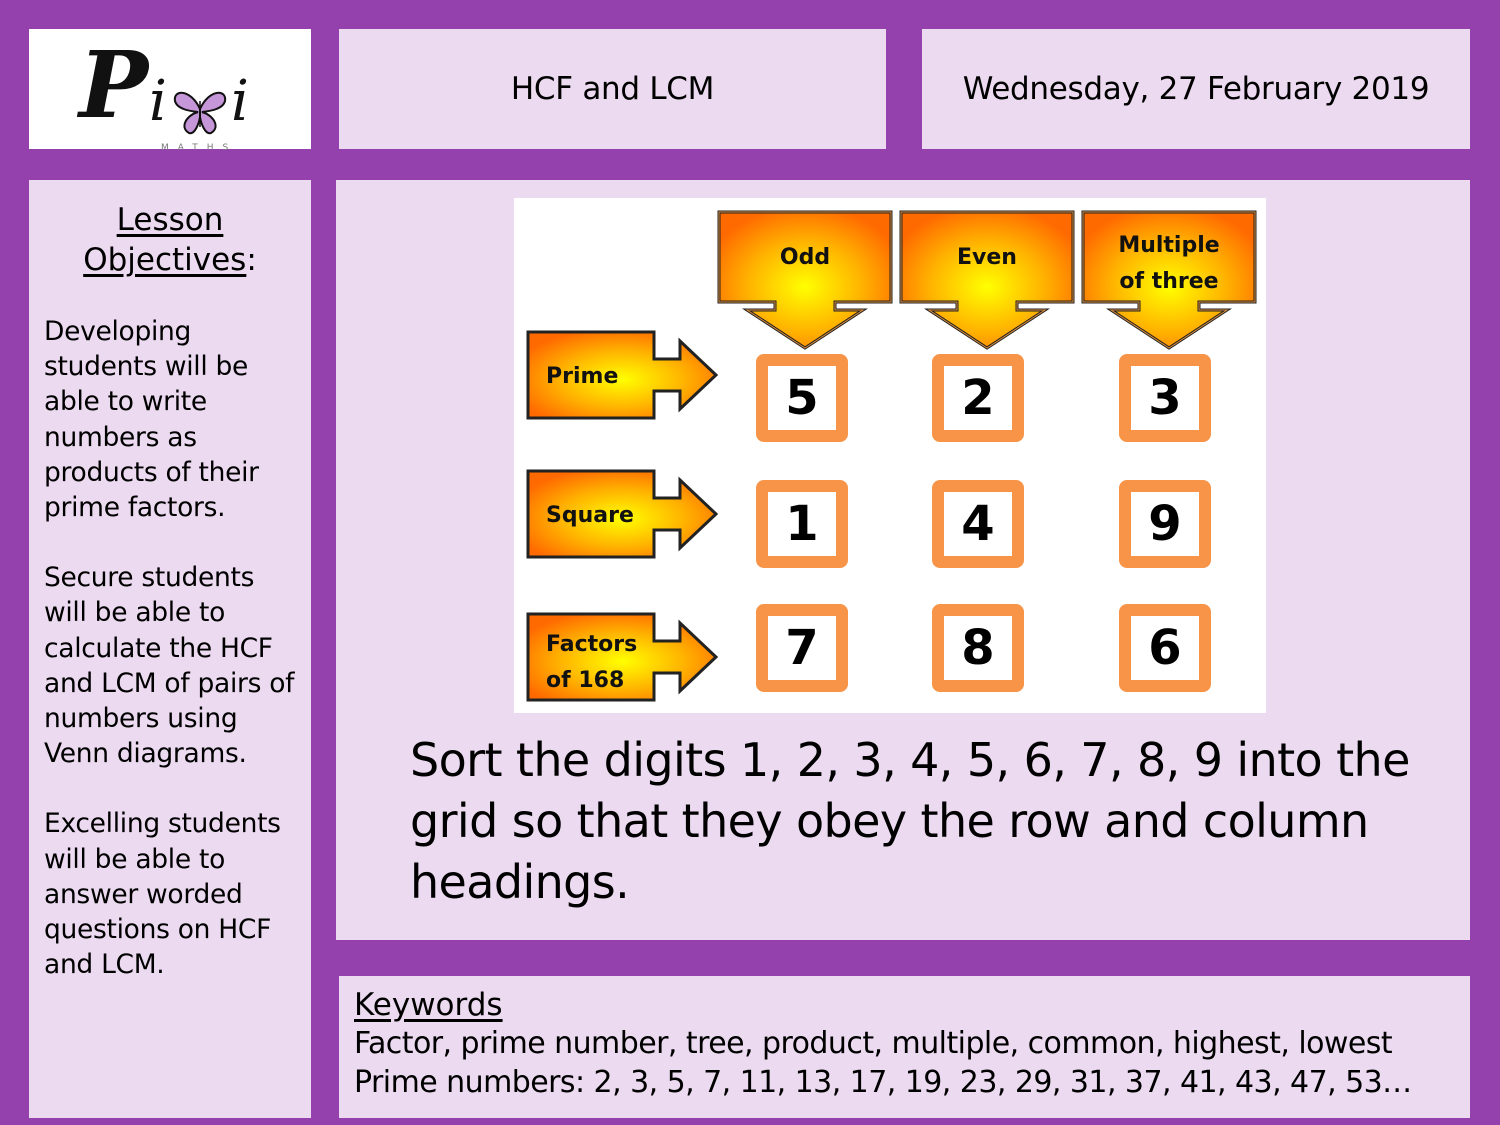 The image size is (1500, 1125). What do you see at coordinates (114, 85) in the screenshot?
I see `logo-letter-p: P` at bounding box center [114, 85].